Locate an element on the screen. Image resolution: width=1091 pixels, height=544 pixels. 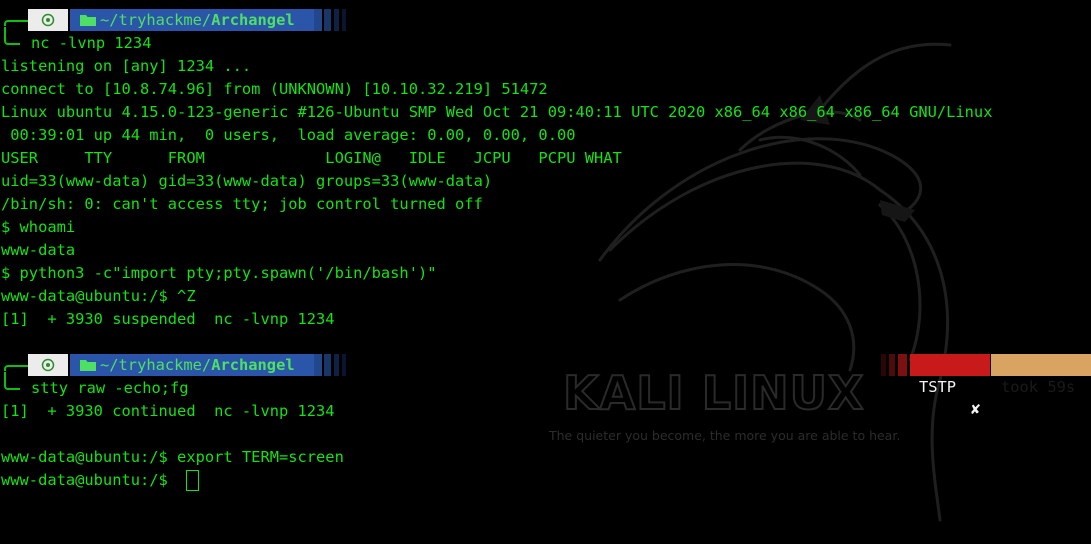
right-status-bar: TSTP ✘ took 59s is located at coordinates (986, 386).